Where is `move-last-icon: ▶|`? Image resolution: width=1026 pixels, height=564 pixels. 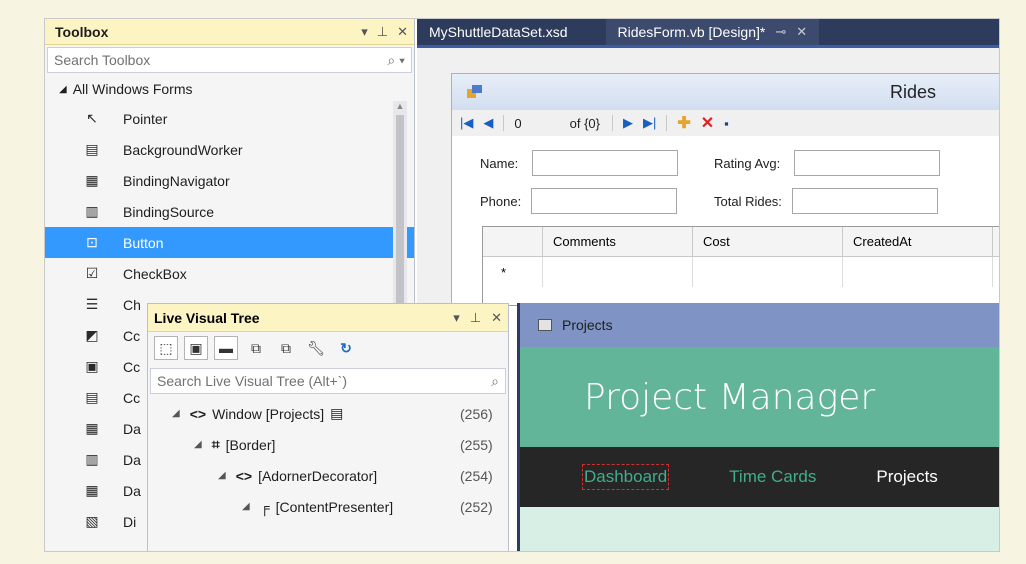
move-last-icon: ▶| is located at coordinates (649, 123).